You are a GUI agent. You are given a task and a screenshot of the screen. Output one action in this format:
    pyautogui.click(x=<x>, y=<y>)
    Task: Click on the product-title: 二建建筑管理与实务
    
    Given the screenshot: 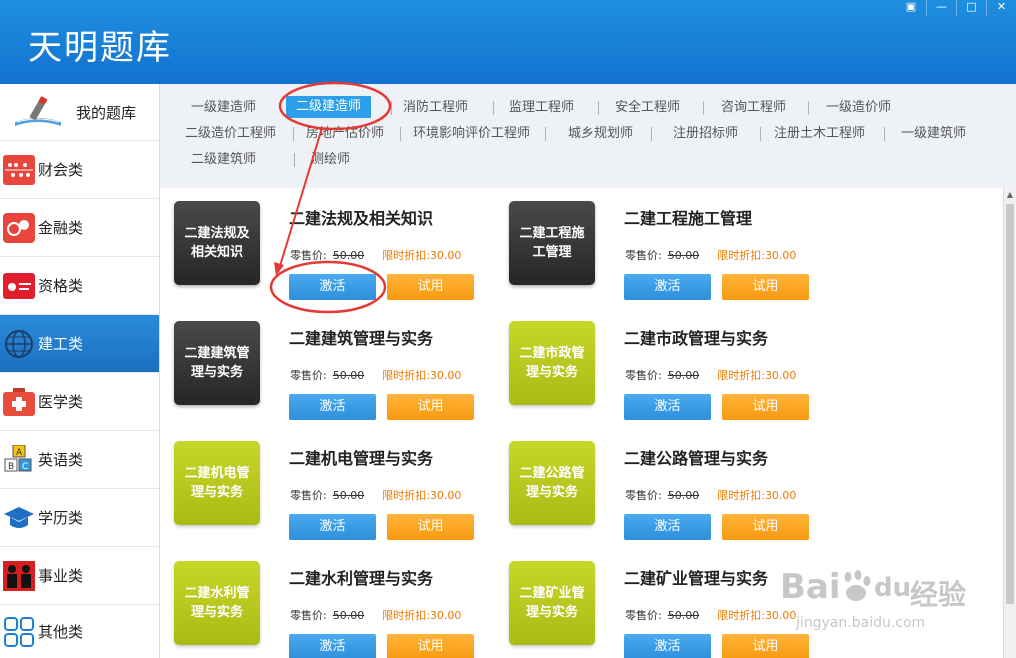 What is the action you would take?
    pyautogui.click(x=361, y=337)
    